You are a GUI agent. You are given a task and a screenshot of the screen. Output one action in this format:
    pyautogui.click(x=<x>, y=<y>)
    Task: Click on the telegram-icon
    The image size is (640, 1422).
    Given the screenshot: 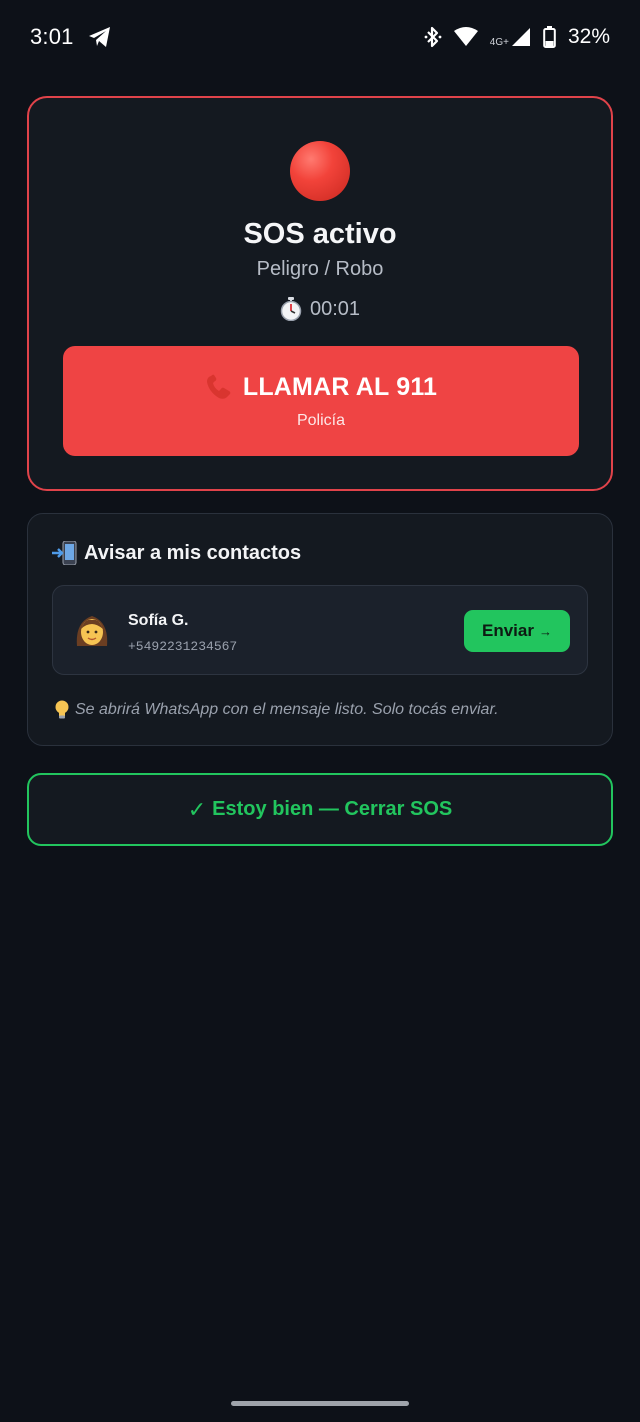 What is the action you would take?
    pyautogui.click(x=100, y=37)
    